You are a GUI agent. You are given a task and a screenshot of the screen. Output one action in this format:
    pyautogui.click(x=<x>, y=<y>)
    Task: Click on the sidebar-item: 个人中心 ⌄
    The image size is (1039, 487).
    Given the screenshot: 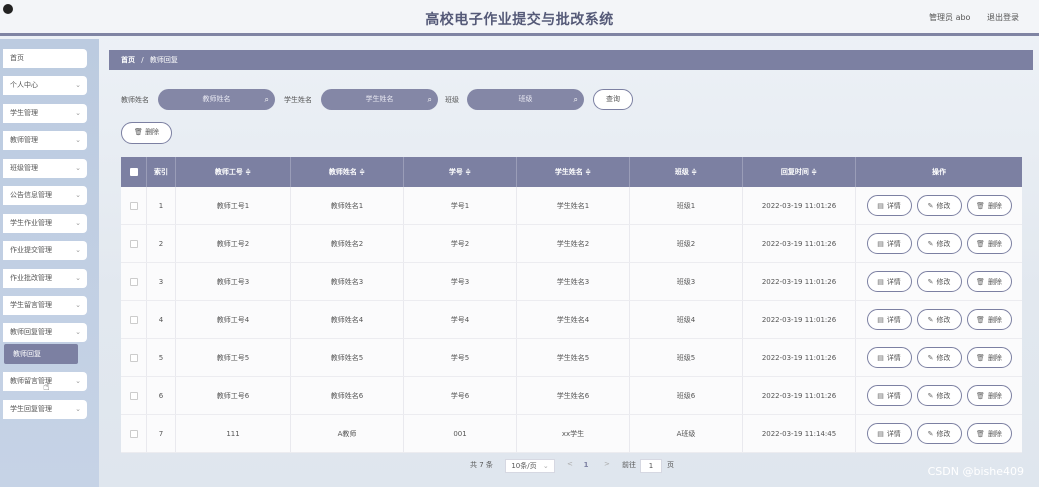 What is the action you would take?
    pyautogui.click(x=45, y=85)
    